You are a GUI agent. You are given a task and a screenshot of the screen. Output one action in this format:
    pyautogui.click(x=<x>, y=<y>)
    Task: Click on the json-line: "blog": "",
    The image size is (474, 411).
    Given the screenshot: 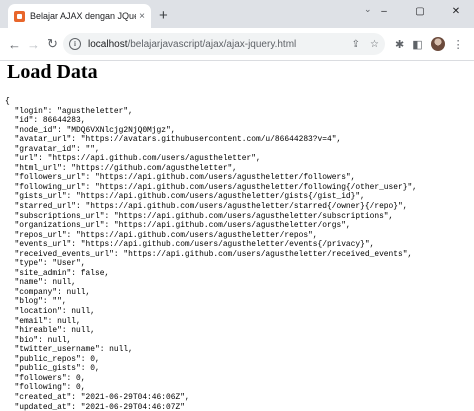 What is the action you would take?
    pyautogui.click(x=40, y=302)
    